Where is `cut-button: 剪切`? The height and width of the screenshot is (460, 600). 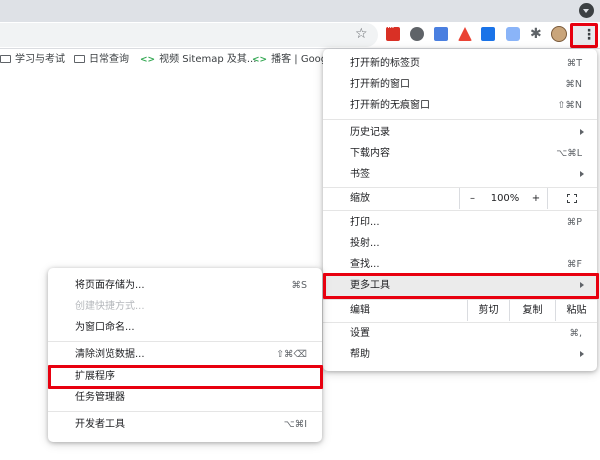 cut-button: 剪切 is located at coordinates (488, 310).